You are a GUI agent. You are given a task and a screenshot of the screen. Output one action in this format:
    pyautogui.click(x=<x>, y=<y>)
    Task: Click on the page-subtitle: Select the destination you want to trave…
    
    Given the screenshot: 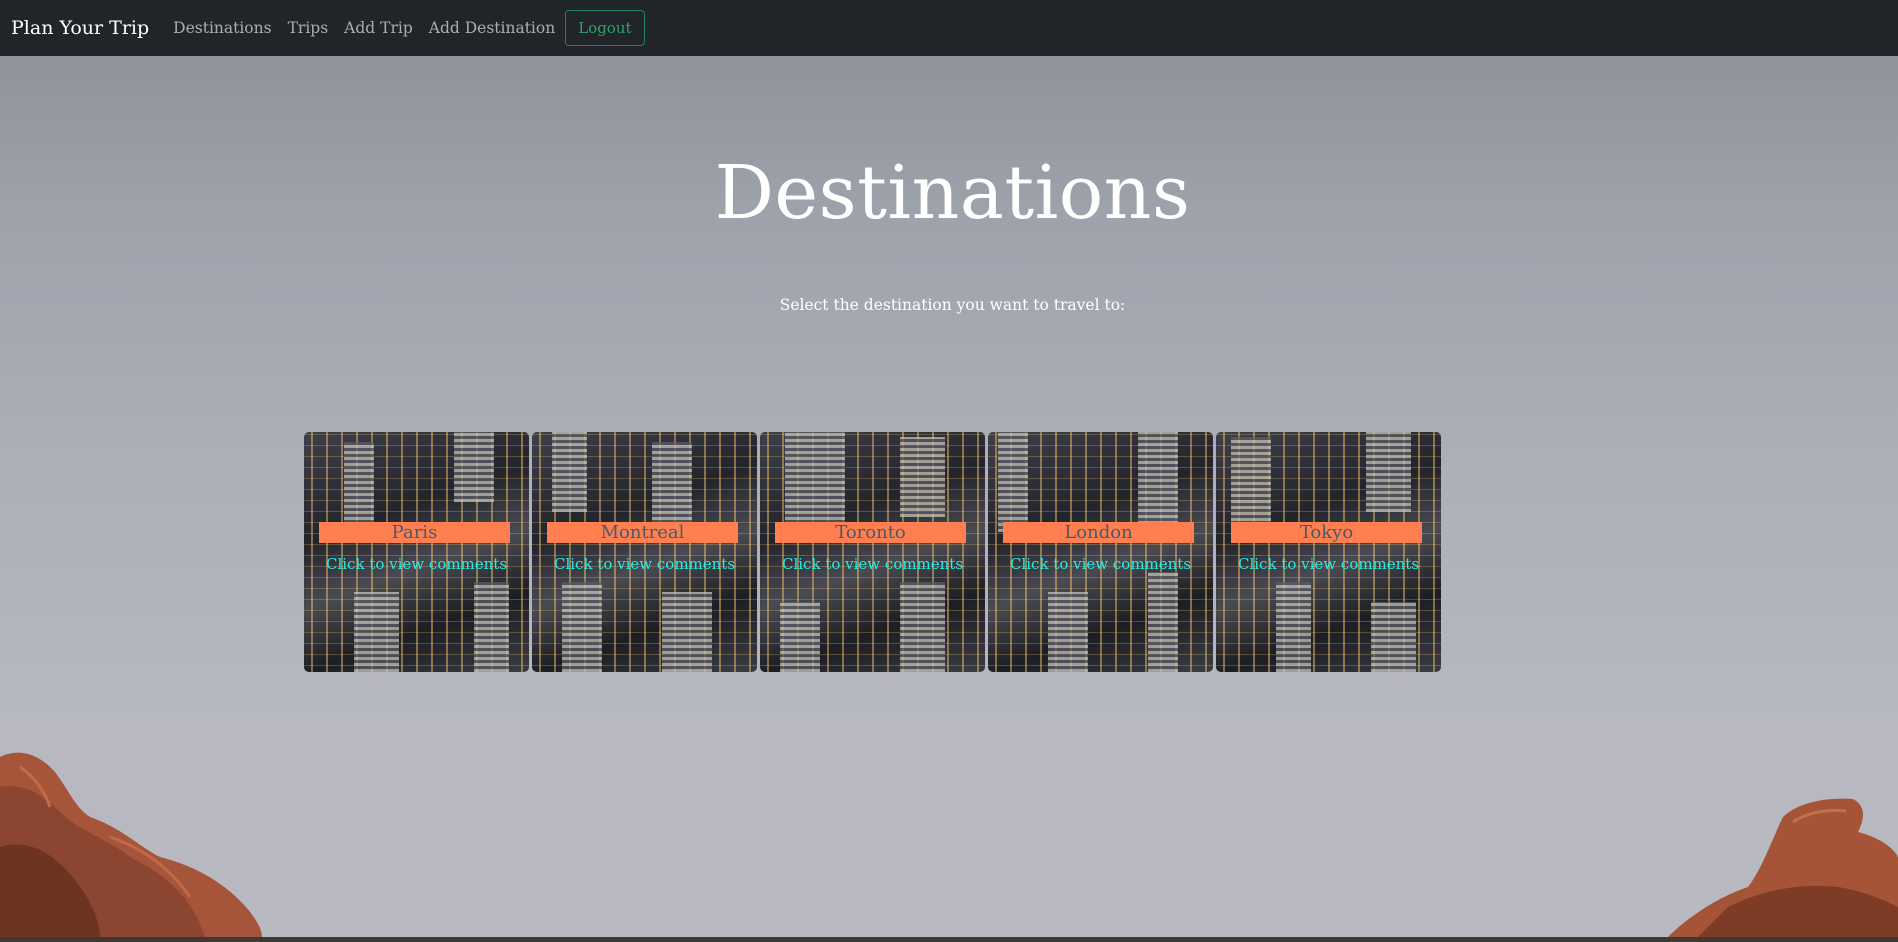 What is the action you would take?
    pyautogui.click(x=952, y=305)
    